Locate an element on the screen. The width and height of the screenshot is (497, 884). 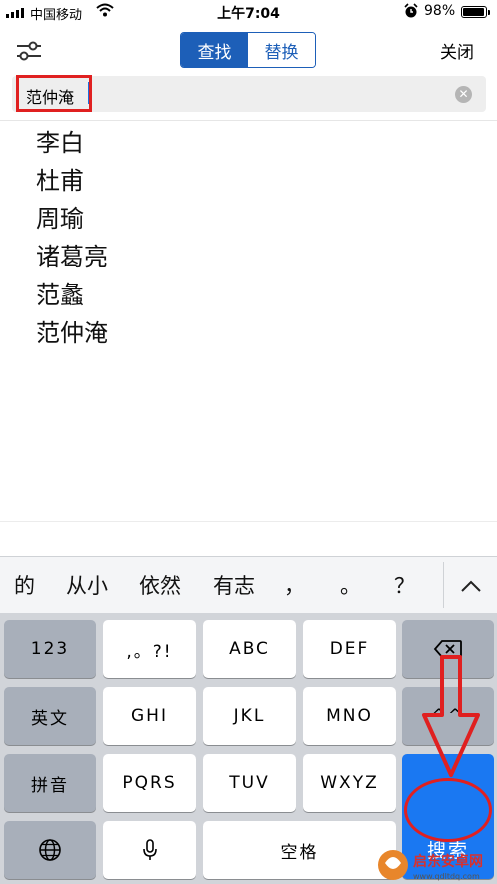
list-item: 周瑜 is located at coordinates (72, 219).